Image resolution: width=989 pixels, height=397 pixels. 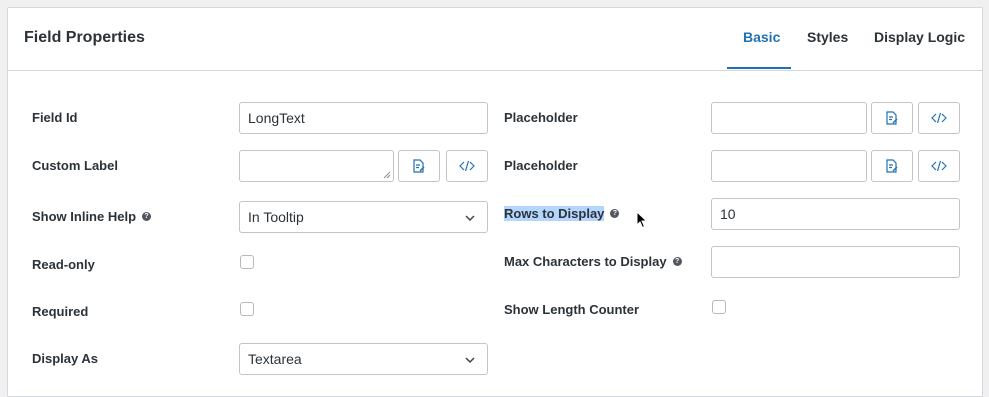 I want to click on mouse-pointer-icon, so click(x=642, y=220).